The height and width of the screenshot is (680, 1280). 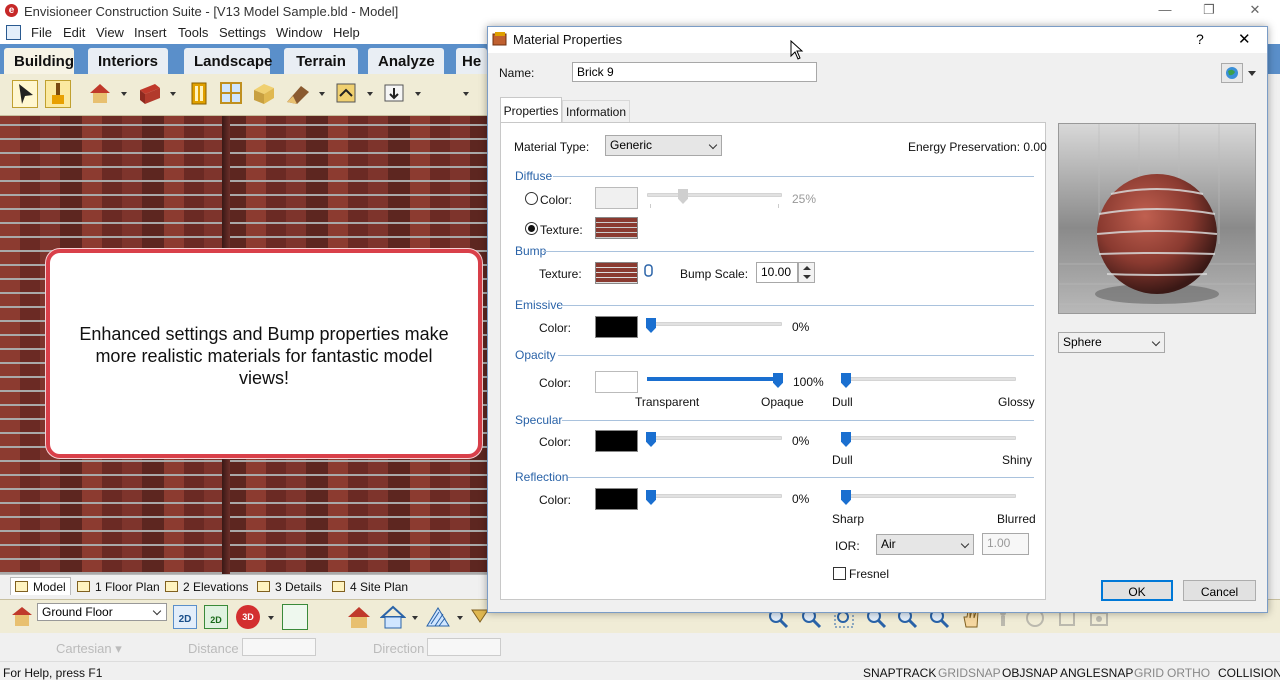 What do you see at coordinates (616, 327) in the screenshot?
I see `emissive-color-swatch` at bounding box center [616, 327].